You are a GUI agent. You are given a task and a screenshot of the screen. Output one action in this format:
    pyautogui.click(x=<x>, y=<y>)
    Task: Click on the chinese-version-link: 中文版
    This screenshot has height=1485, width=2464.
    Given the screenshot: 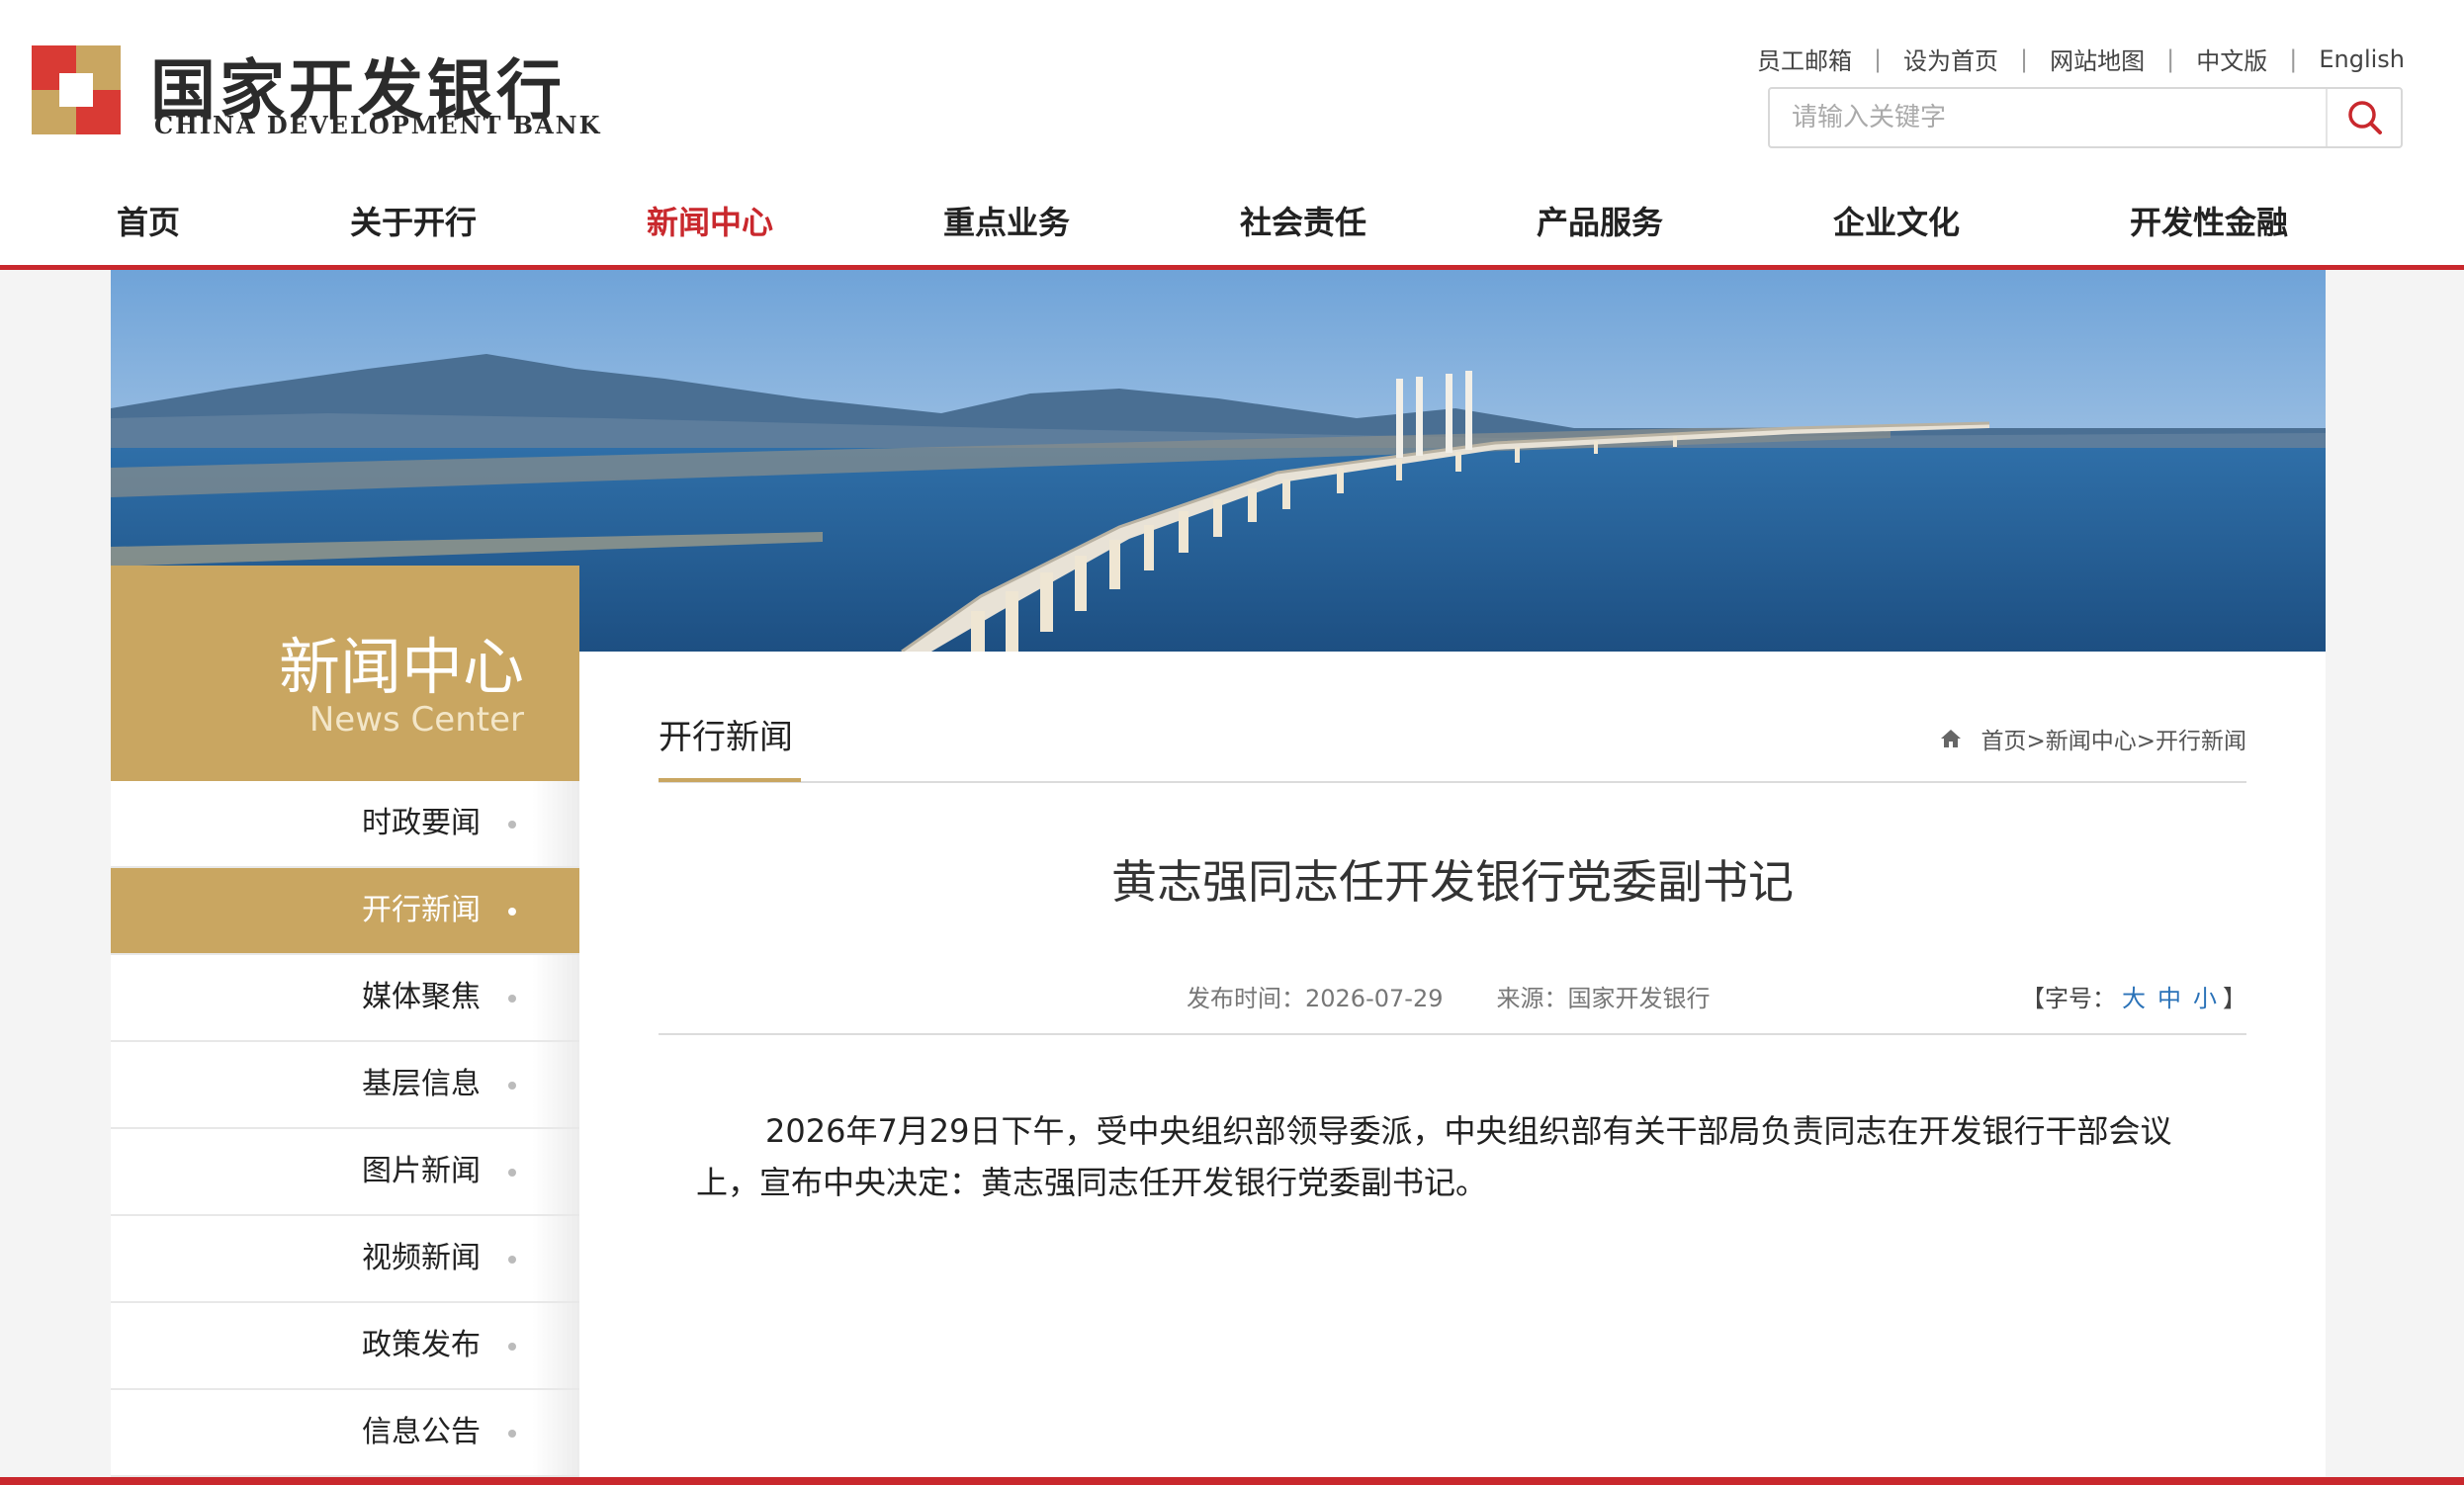 What is the action you would take?
    pyautogui.click(x=2232, y=59)
    